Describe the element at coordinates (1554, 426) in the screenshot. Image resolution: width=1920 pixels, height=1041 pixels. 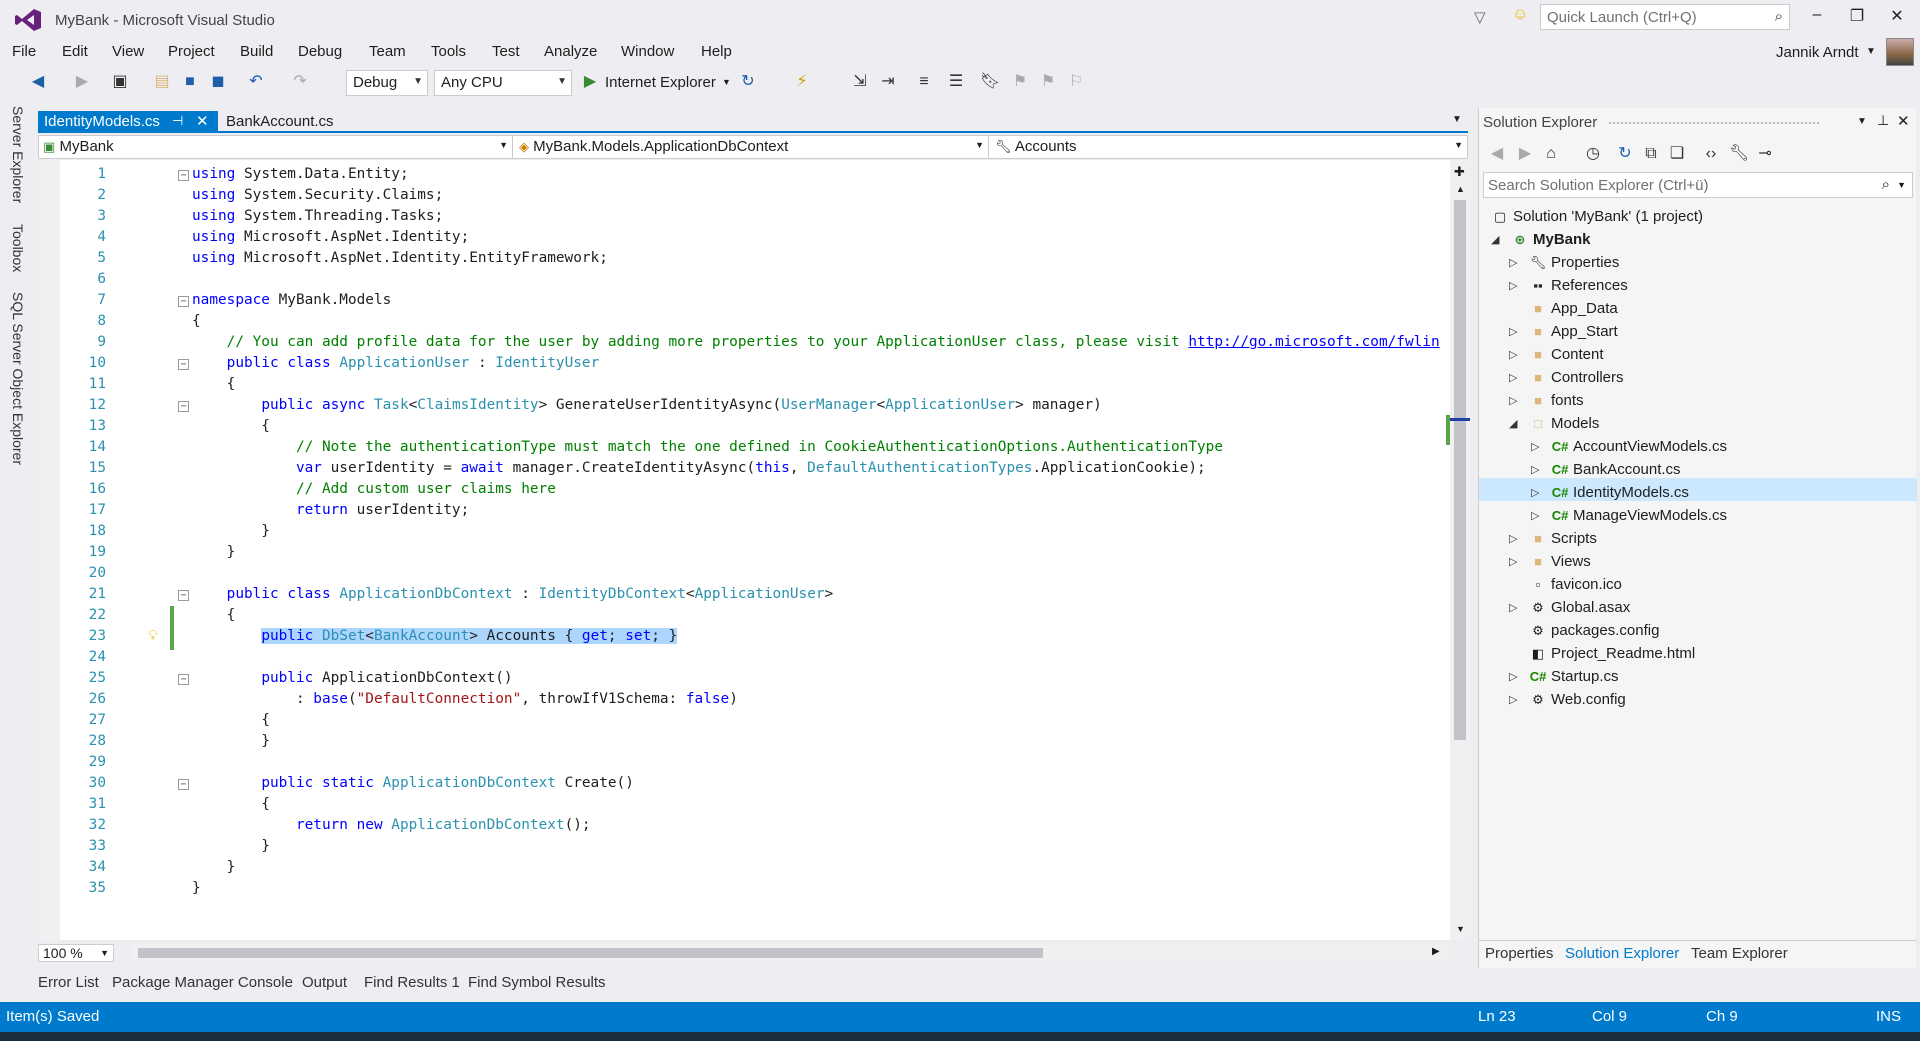
I see `tree-item-models: ◢ □ Models` at that location.